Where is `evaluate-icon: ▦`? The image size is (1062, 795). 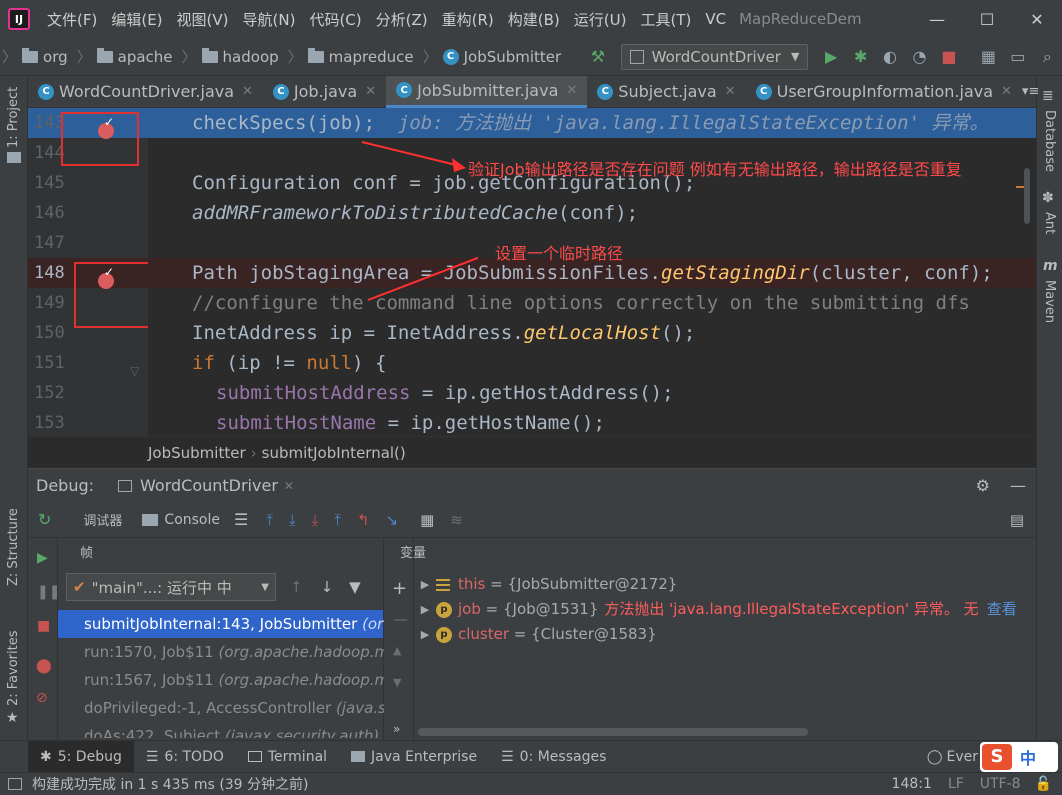
evaluate-icon: ▦ is located at coordinates (427, 520).